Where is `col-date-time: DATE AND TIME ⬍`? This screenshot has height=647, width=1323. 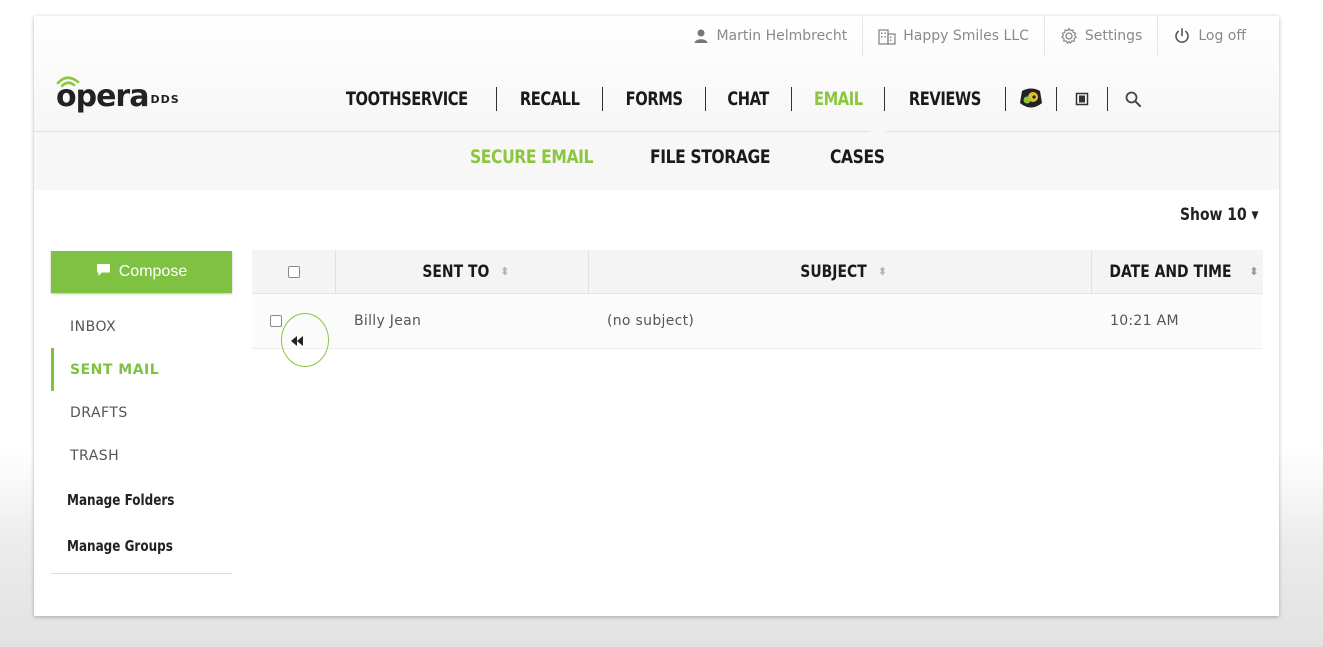 col-date-time: DATE AND TIME ⬍ is located at coordinates (1177, 271).